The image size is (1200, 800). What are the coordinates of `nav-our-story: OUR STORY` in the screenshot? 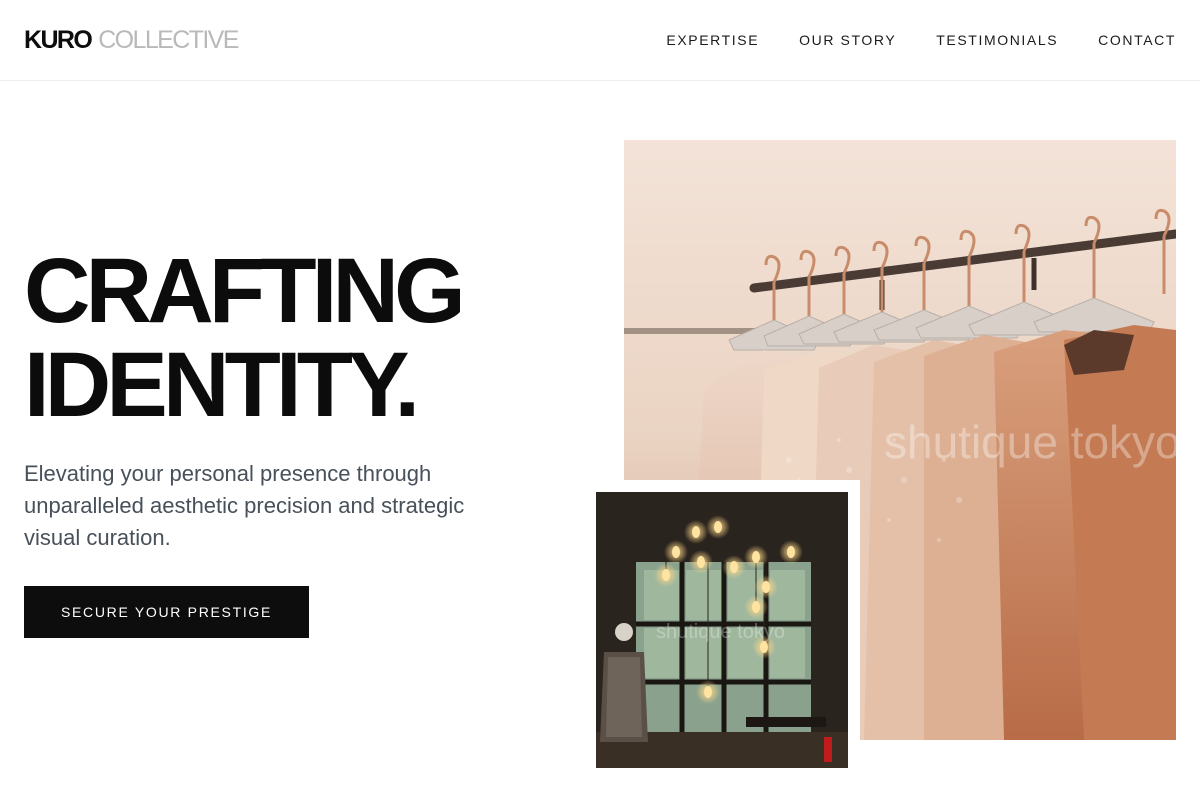 It's located at (847, 40).